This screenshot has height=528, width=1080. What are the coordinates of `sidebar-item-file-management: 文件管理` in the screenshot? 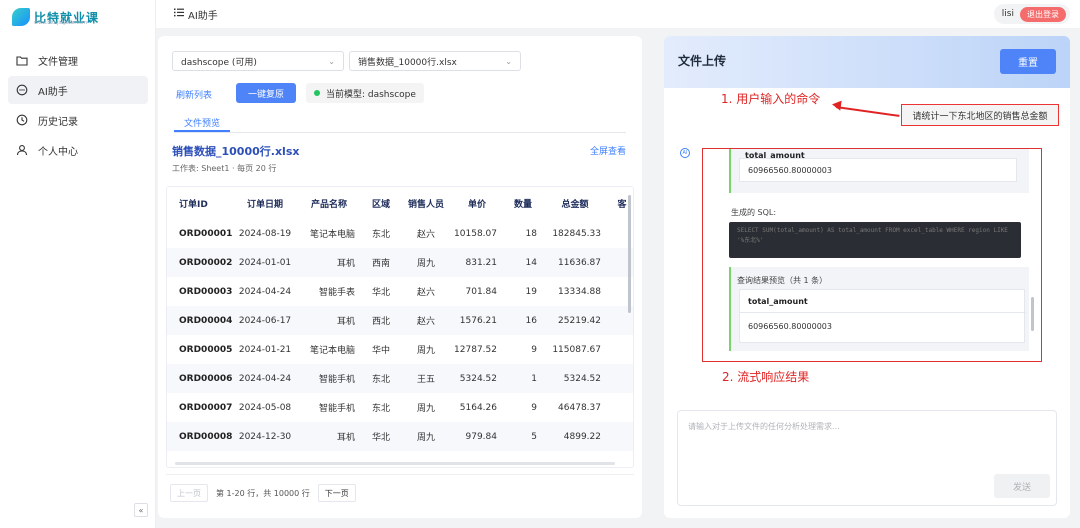 It's located at (78, 60).